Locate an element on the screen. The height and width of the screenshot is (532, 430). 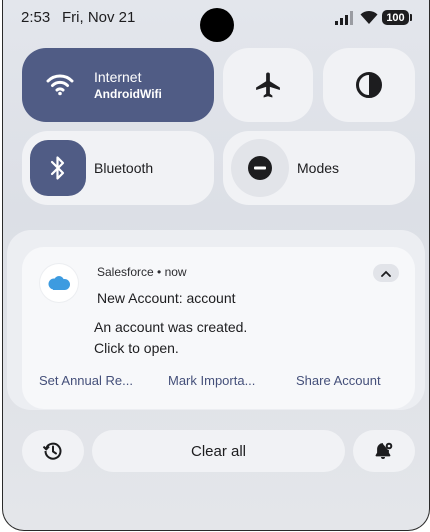
app-icon is located at coordinates (59, 283).